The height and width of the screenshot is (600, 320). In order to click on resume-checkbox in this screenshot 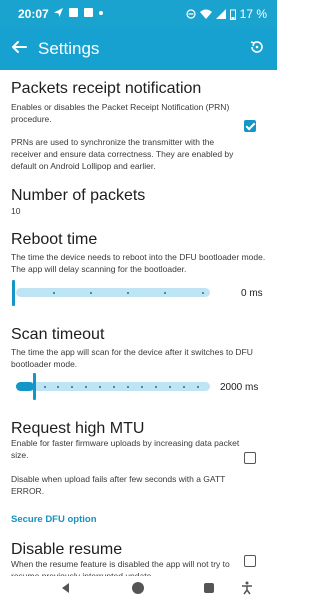, I will do `click(250, 561)`.